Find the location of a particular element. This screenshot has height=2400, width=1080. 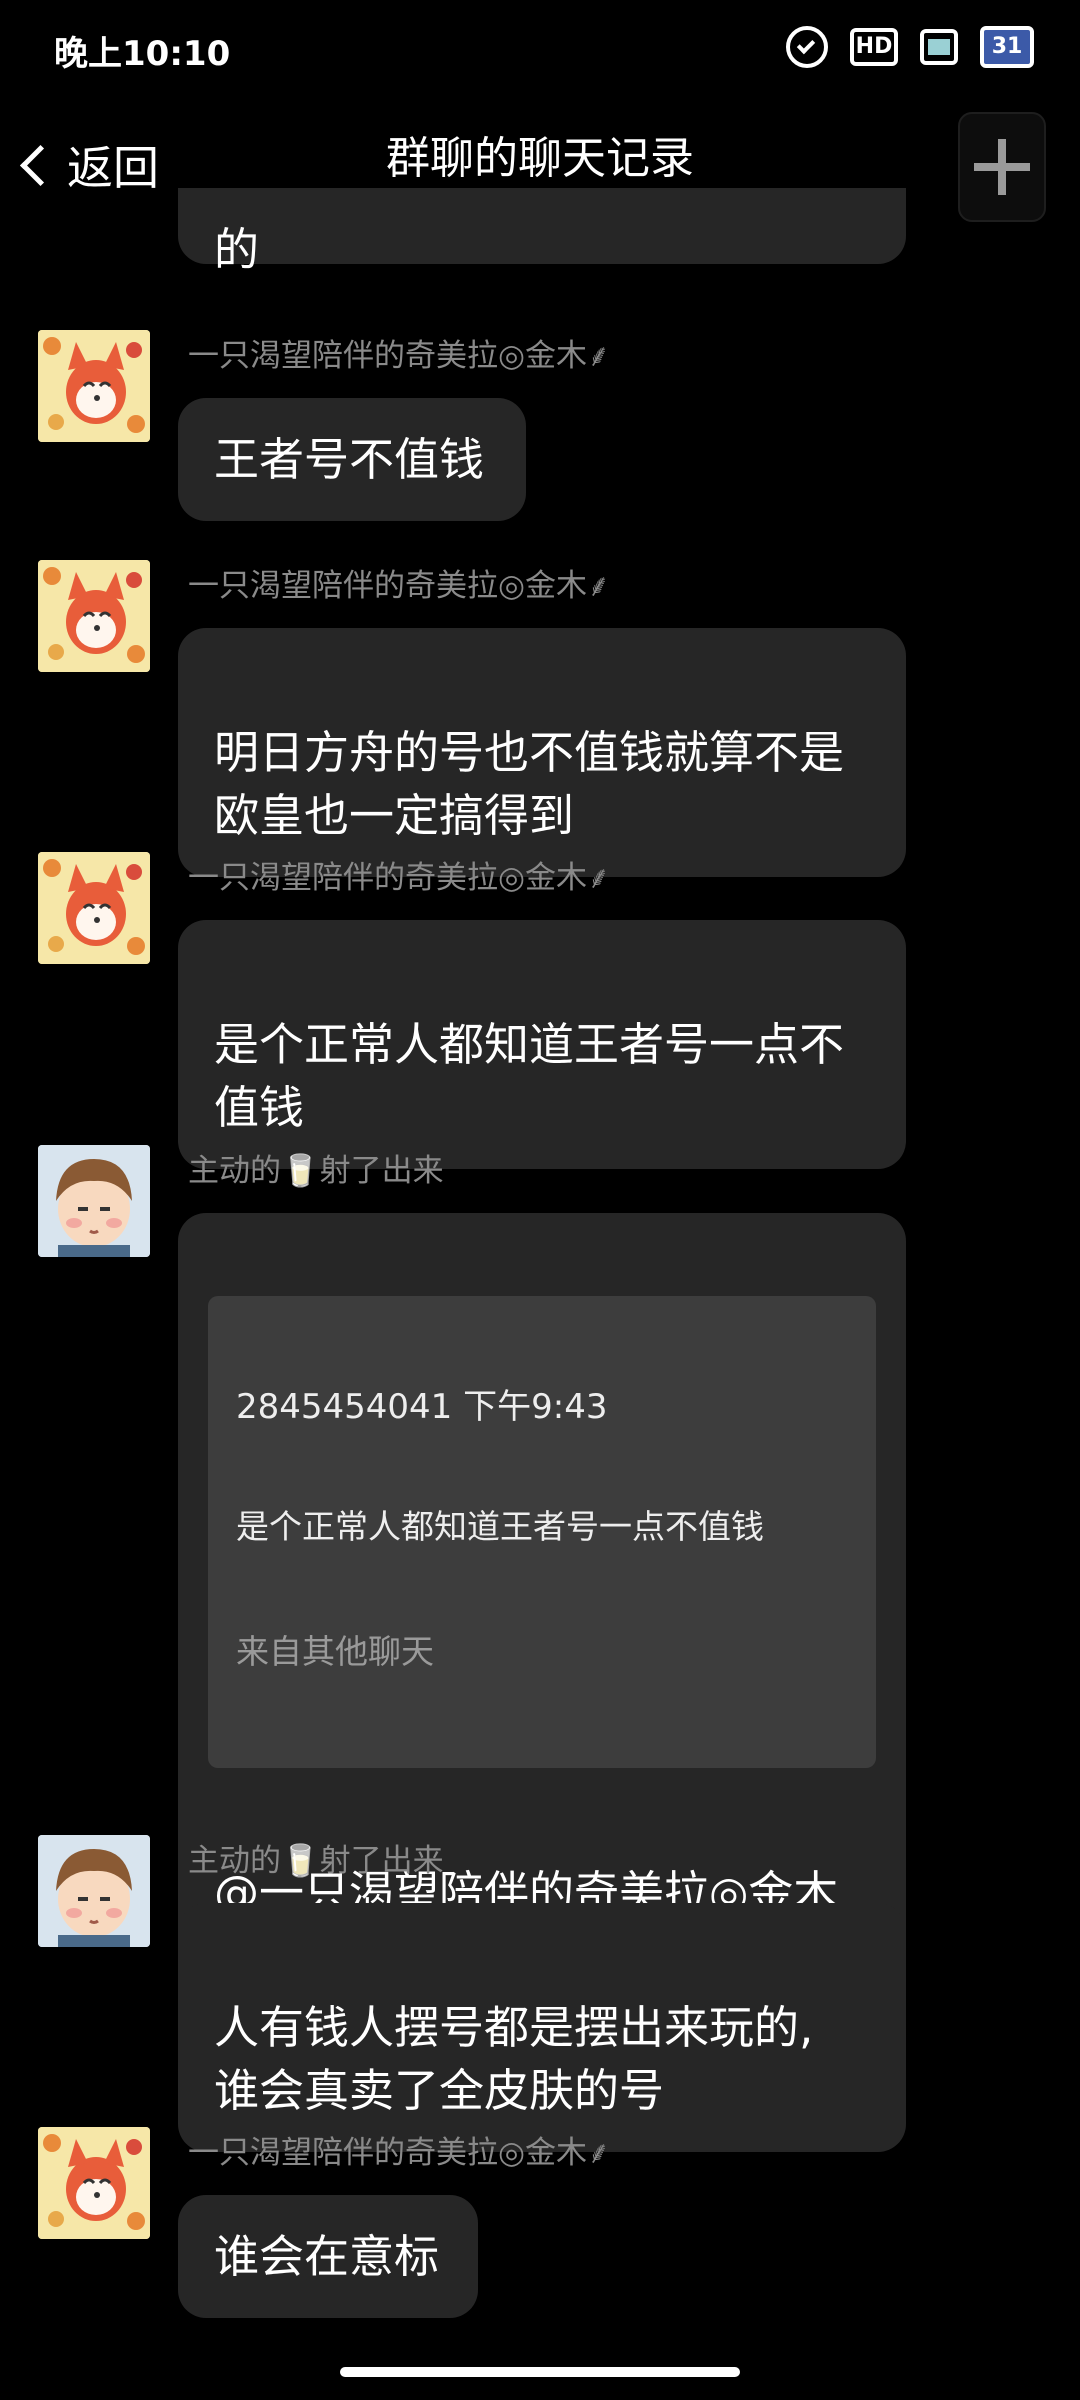

status-bar: 晚上10:10 HD 31 is located at coordinates (540, 50).